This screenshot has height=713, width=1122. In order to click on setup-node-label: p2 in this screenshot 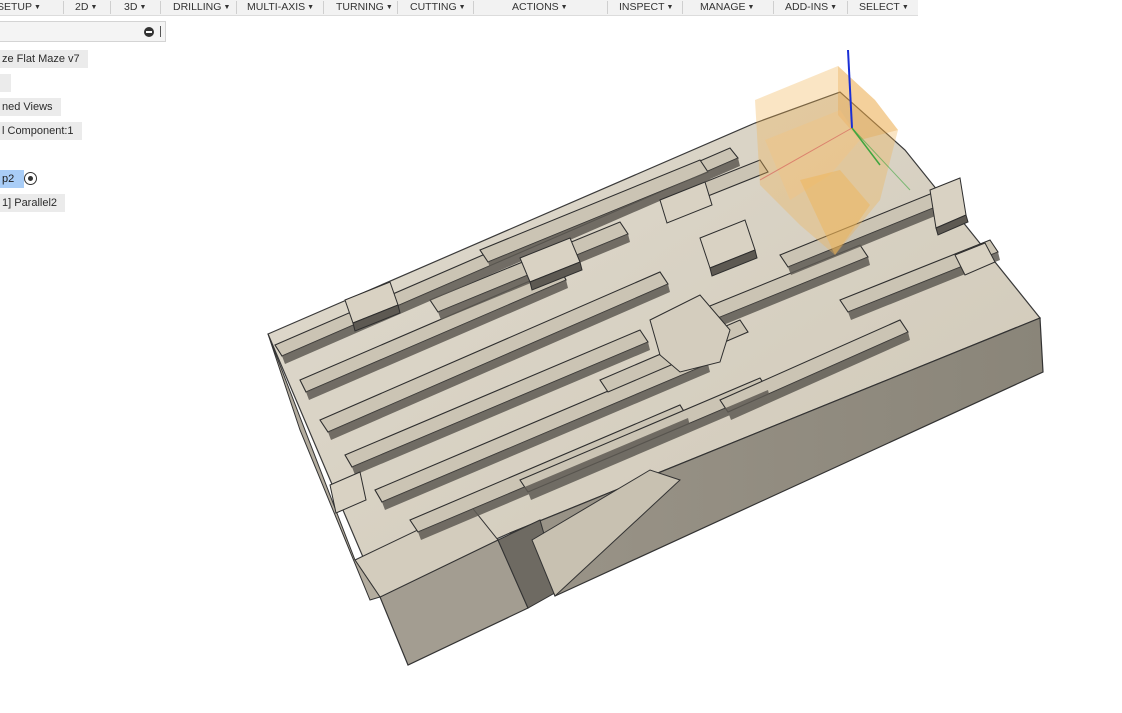, I will do `click(8, 179)`.